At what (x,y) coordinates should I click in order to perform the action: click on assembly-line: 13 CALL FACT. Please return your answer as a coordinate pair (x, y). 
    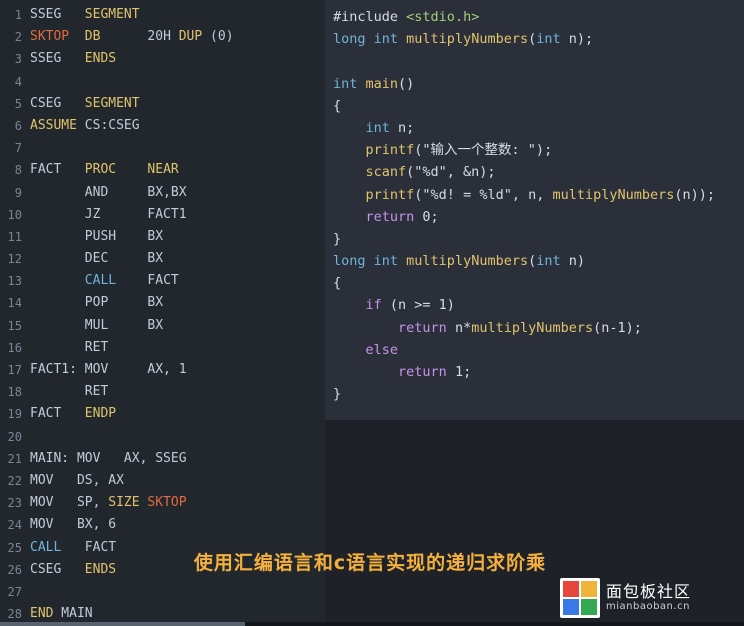
    Looking at the image, I should click on (162, 281).